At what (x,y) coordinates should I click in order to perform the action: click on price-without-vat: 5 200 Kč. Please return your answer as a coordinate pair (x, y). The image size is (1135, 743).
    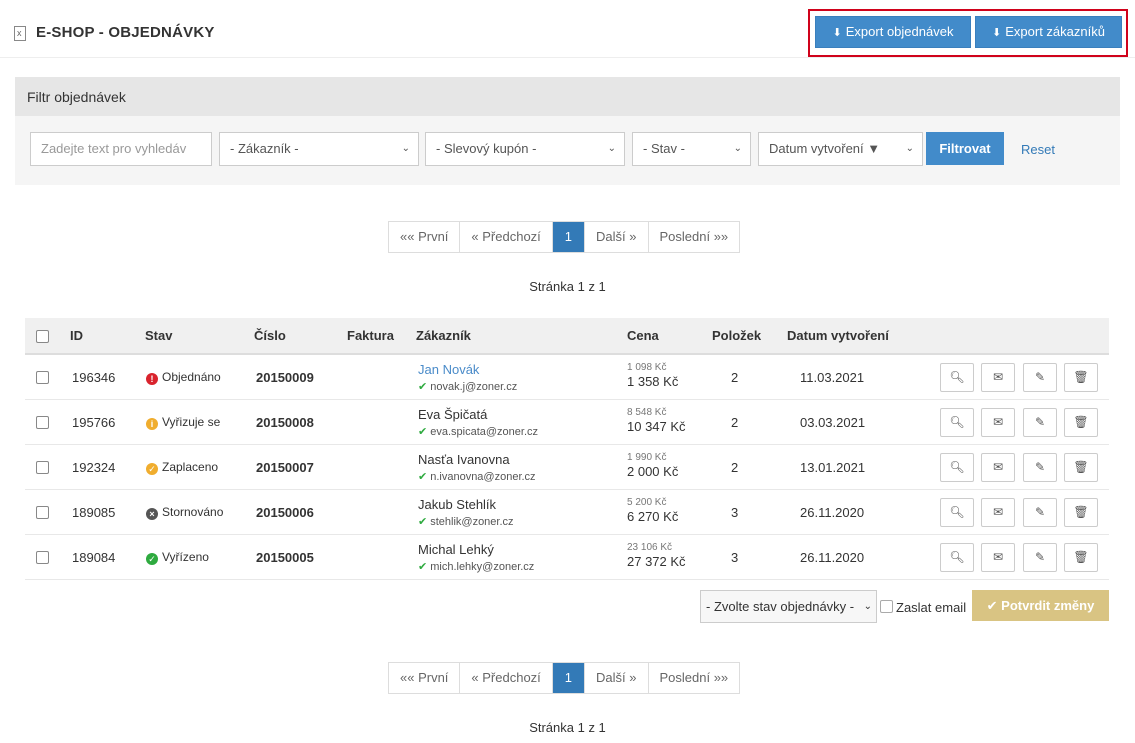
    Looking at the image, I should click on (647, 502).